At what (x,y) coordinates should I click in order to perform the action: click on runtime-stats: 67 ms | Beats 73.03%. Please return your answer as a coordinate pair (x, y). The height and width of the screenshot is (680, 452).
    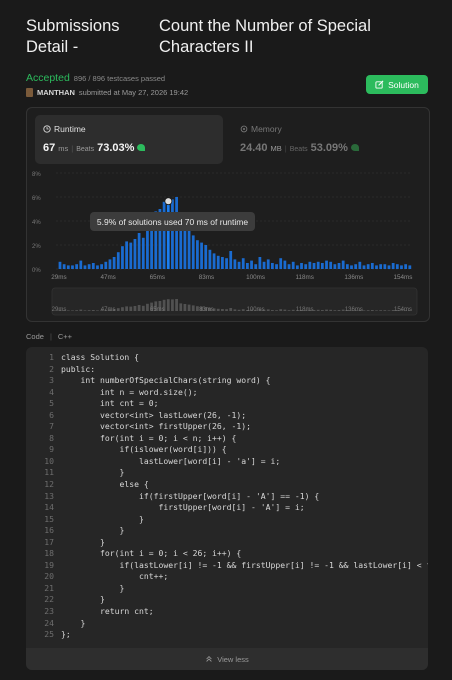
    Looking at the image, I should click on (94, 148).